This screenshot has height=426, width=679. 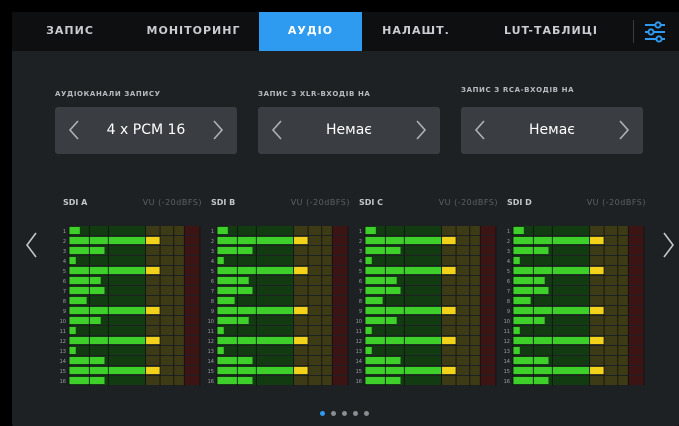 What do you see at coordinates (64, 302) in the screenshot?
I see `channel-number: 8` at bounding box center [64, 302].